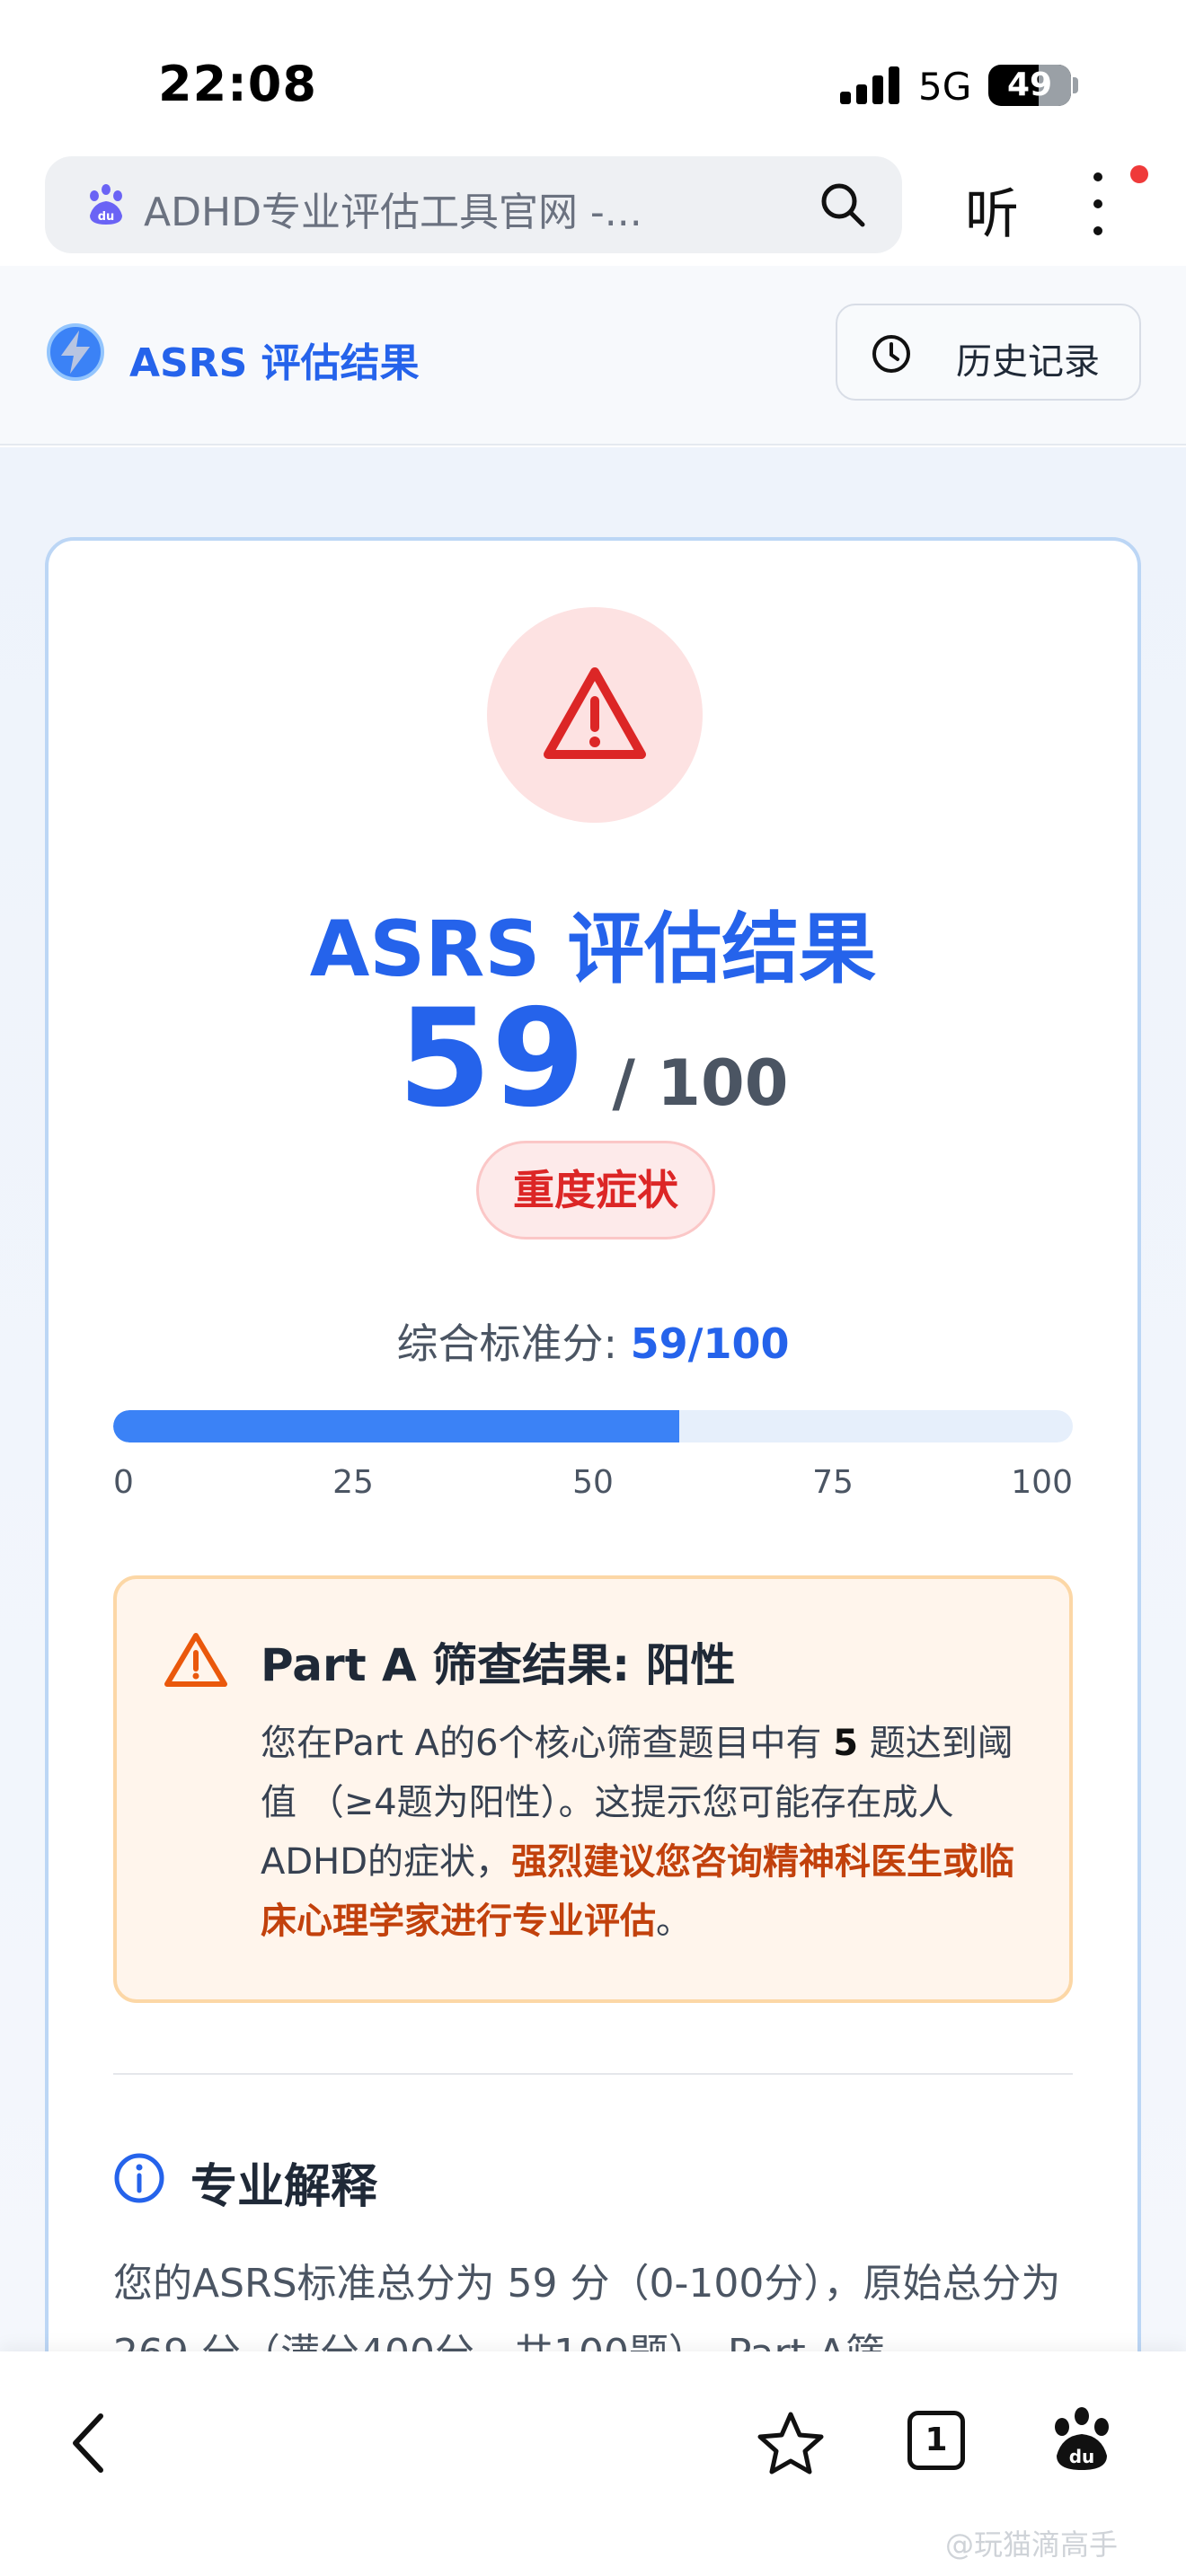  I want to click on score-progress-bar, so click(593, 1426).